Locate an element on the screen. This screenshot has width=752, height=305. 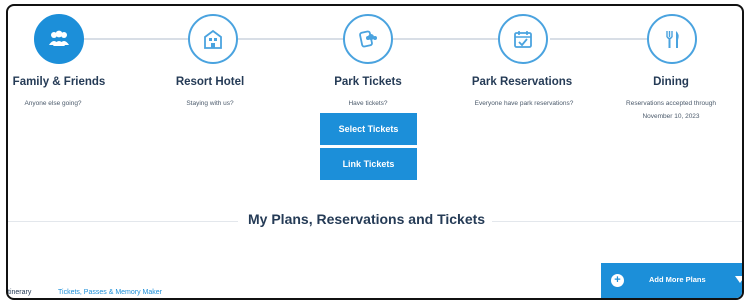
tab-itinerary: tinerary is located at coordinates (19, 292).